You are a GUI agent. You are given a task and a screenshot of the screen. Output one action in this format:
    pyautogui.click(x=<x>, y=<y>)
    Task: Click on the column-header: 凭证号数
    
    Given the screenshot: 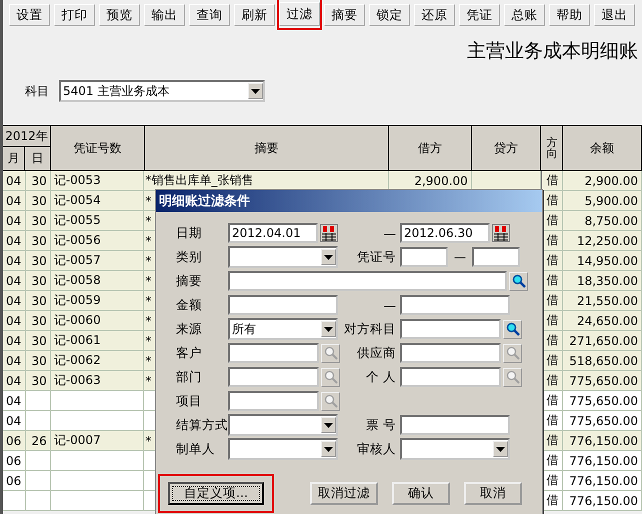 What is the action you would take?
    pyautogui.click(x=98, y=148)
    